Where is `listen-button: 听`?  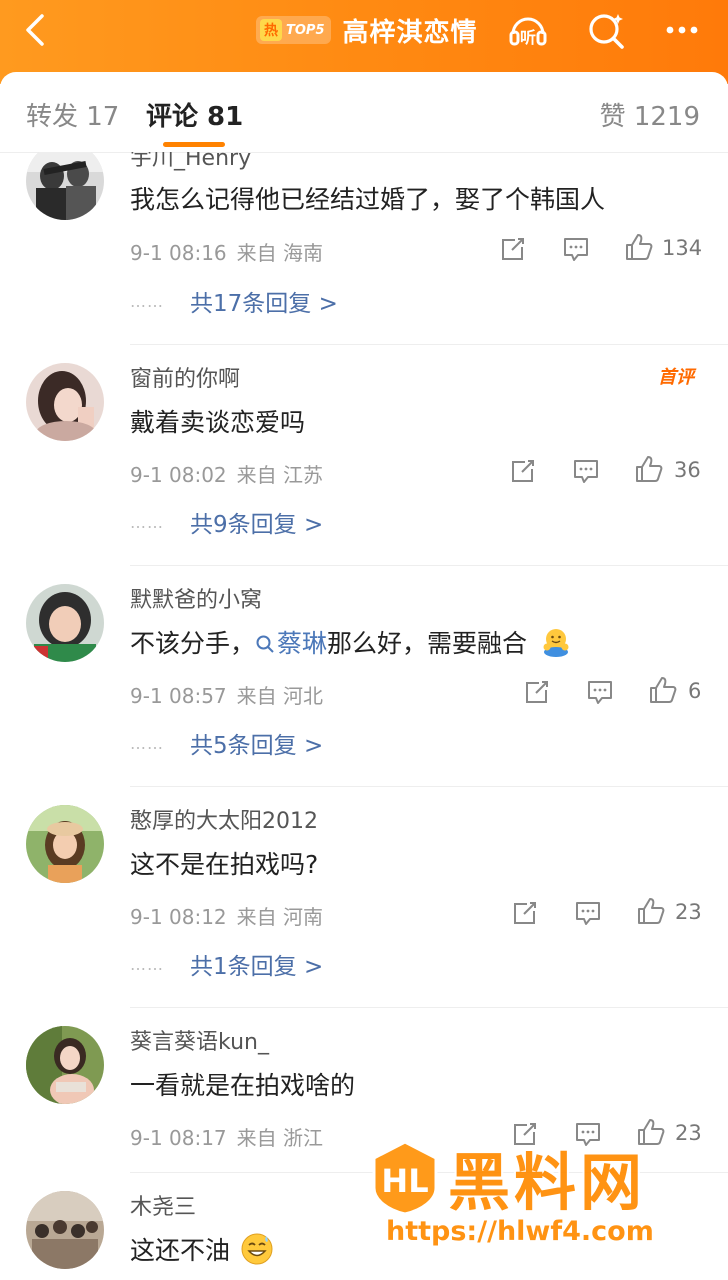 listen-button: 听 is located at coordinates (528, 30).